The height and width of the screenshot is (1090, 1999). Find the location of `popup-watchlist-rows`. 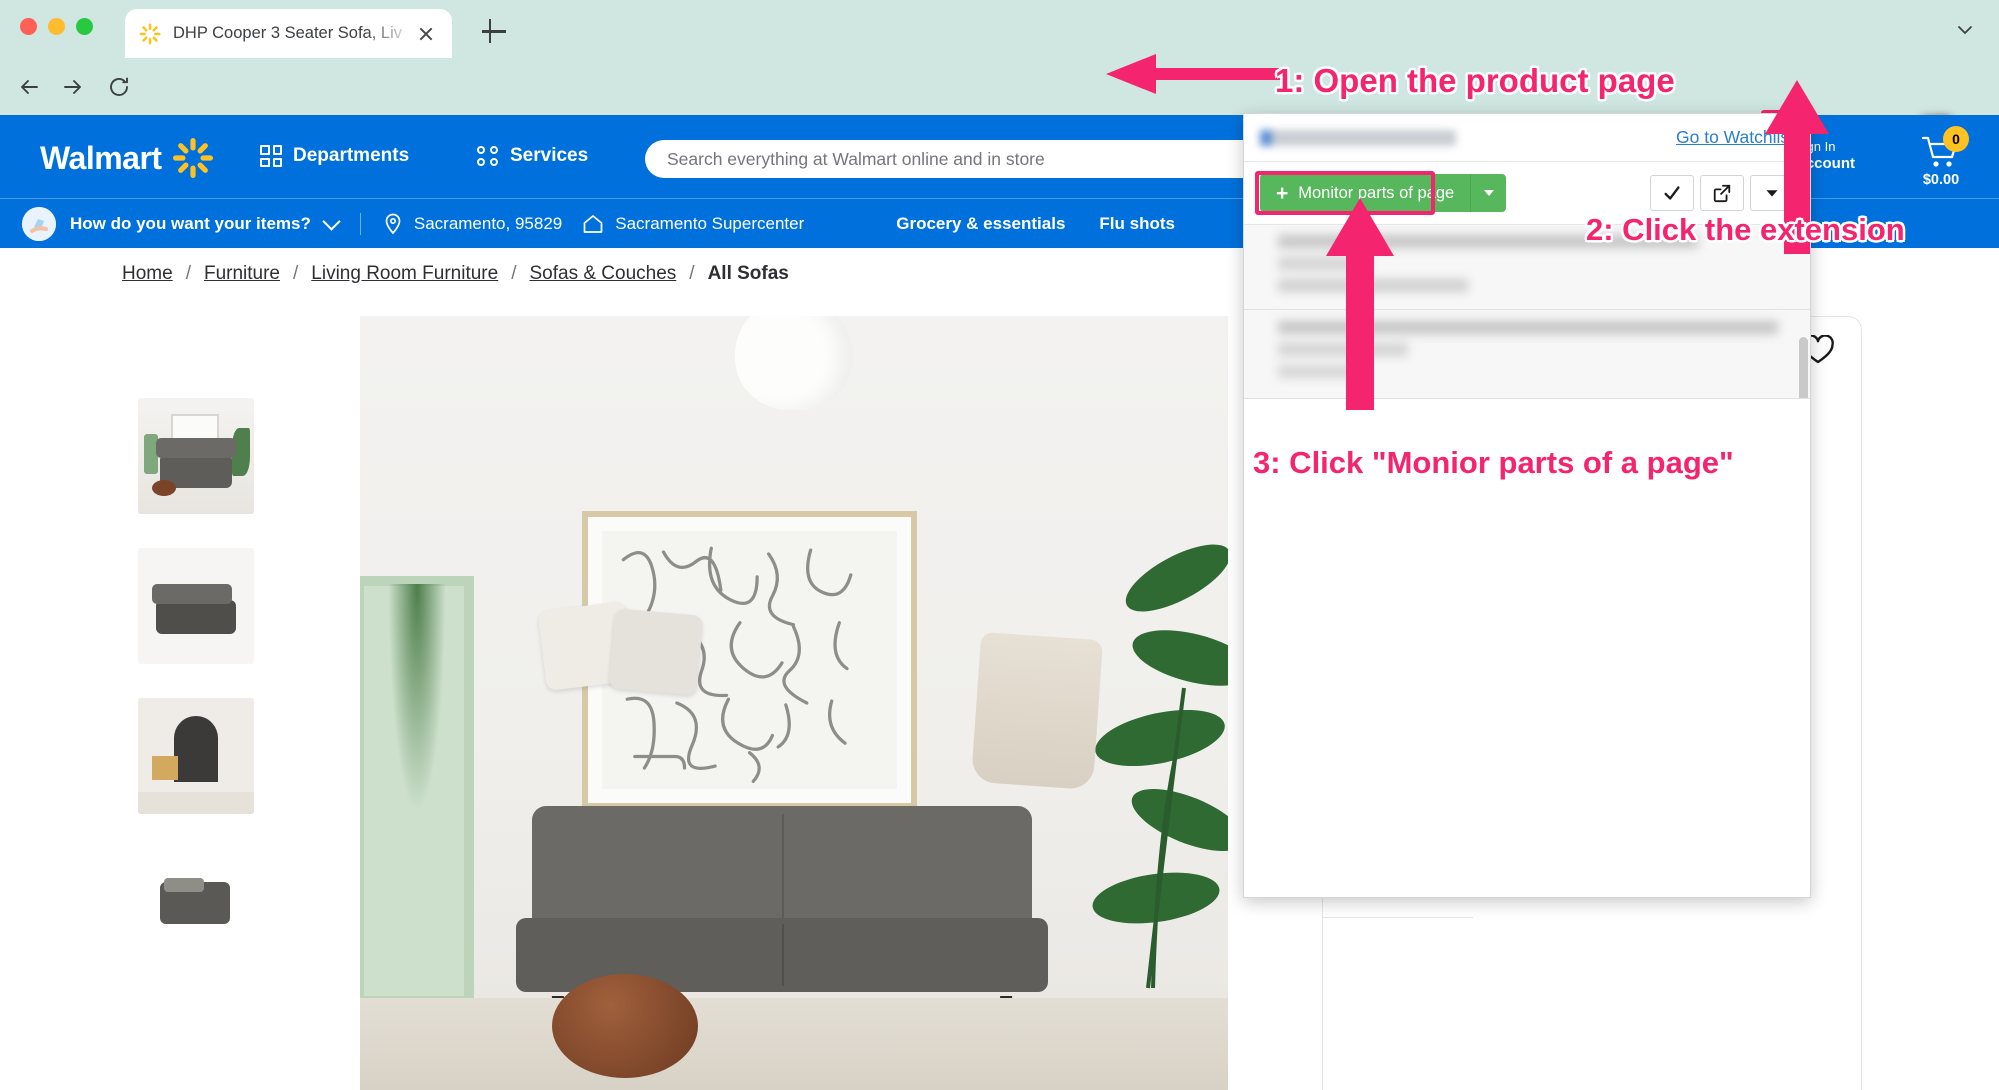

popup-watchlist-rows is located at coordinates (1527, 311).